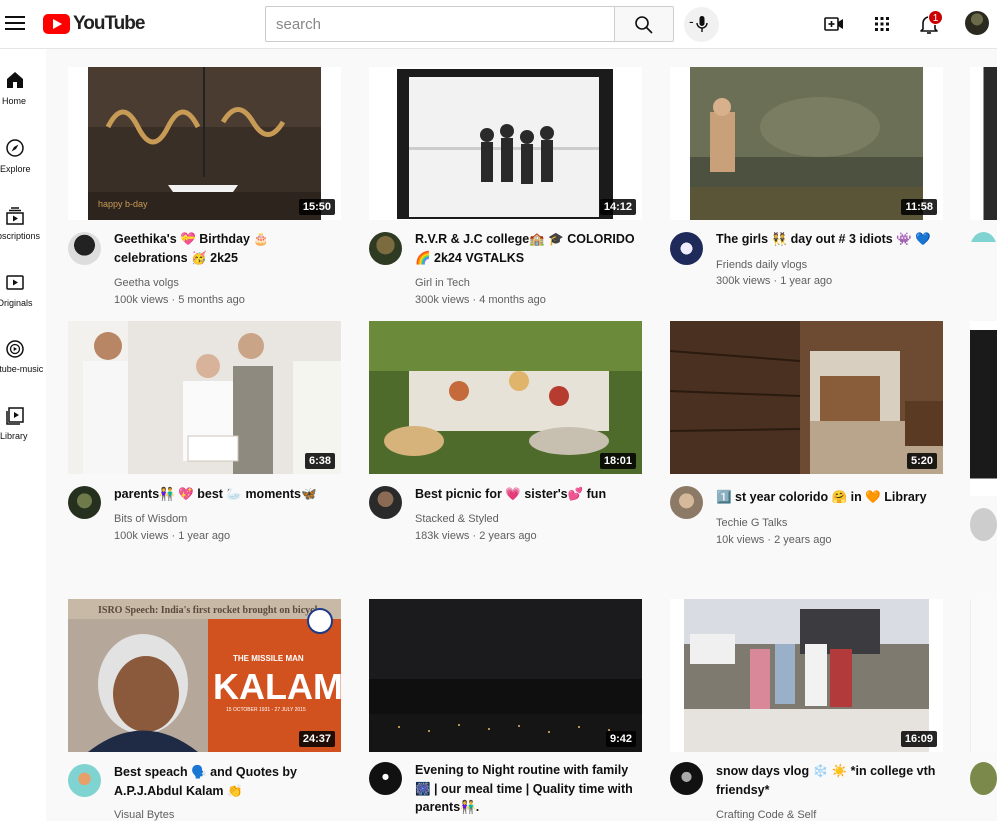  I want to click on top-bar: YouTube - 1, so click(498, 24).